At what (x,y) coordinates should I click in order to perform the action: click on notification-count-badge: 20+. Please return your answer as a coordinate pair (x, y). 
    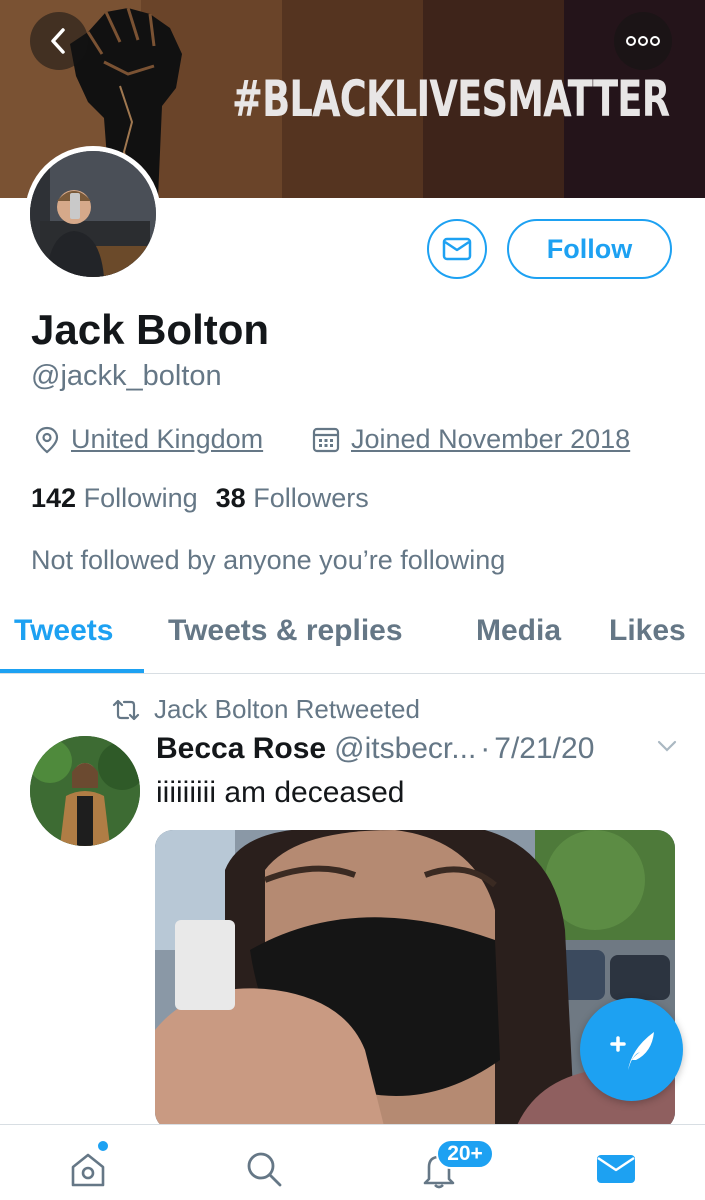
    Looking at the image, I should click on (465, 1154).